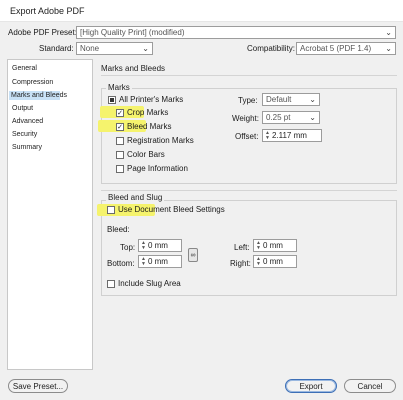 Image resolution: width=403 pixels, height=400 pixels. What do you see at coordinates (148, 112) in the screenshot?
I see `crop-marks-label: Crop Marks` at bounding box center [148, 112].